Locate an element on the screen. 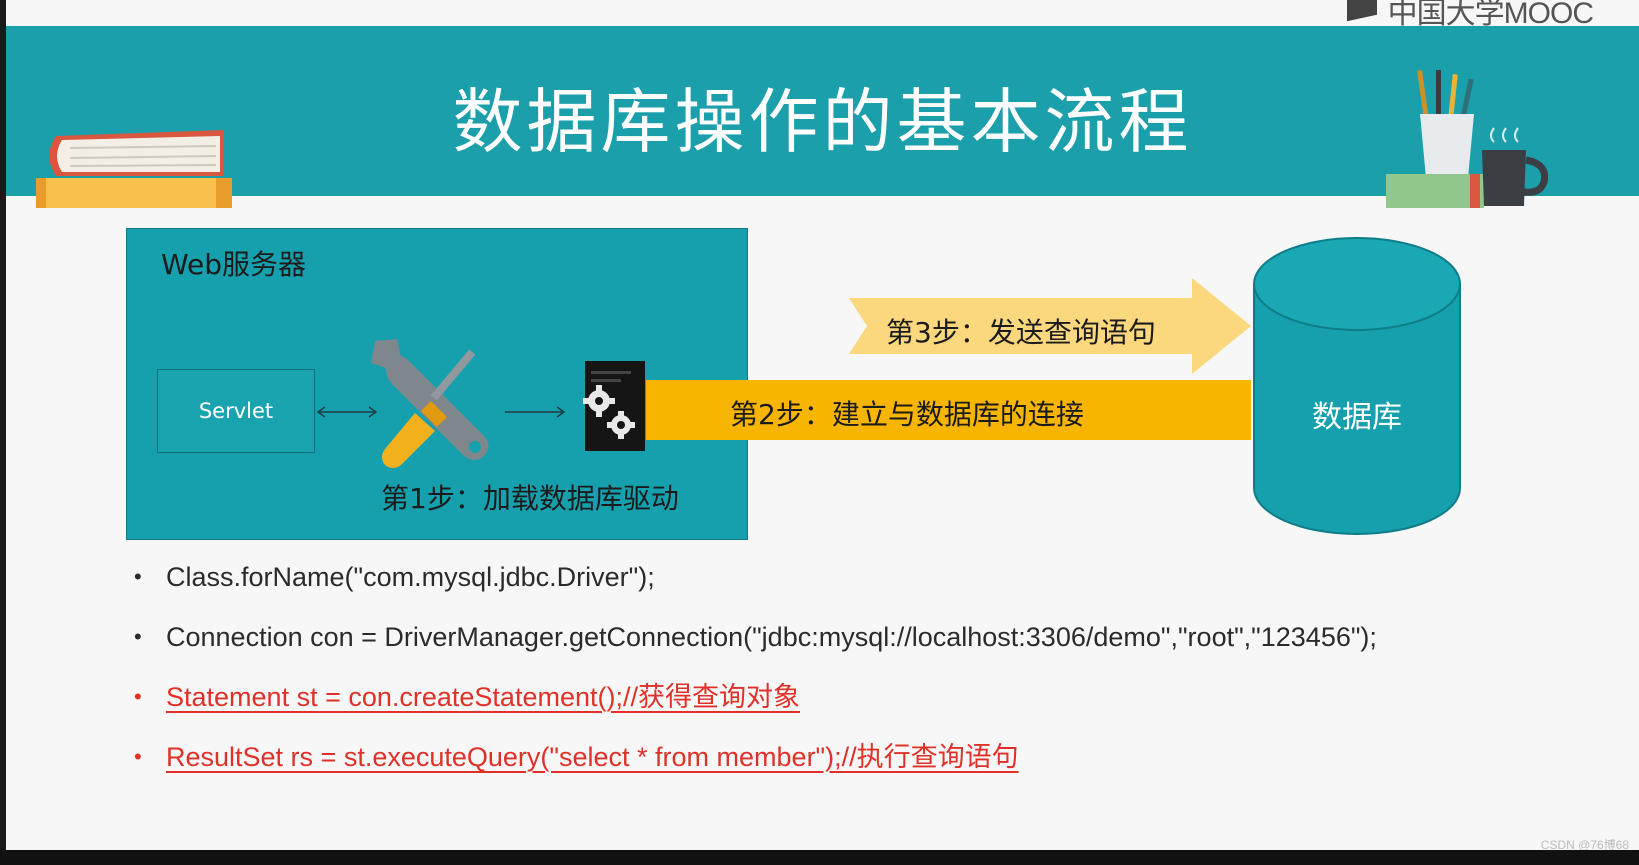 The height and width of the screenshot is (865, 1639). step1-label: 第1步：加载数据库驱动 is located at coordinates (530, 498).